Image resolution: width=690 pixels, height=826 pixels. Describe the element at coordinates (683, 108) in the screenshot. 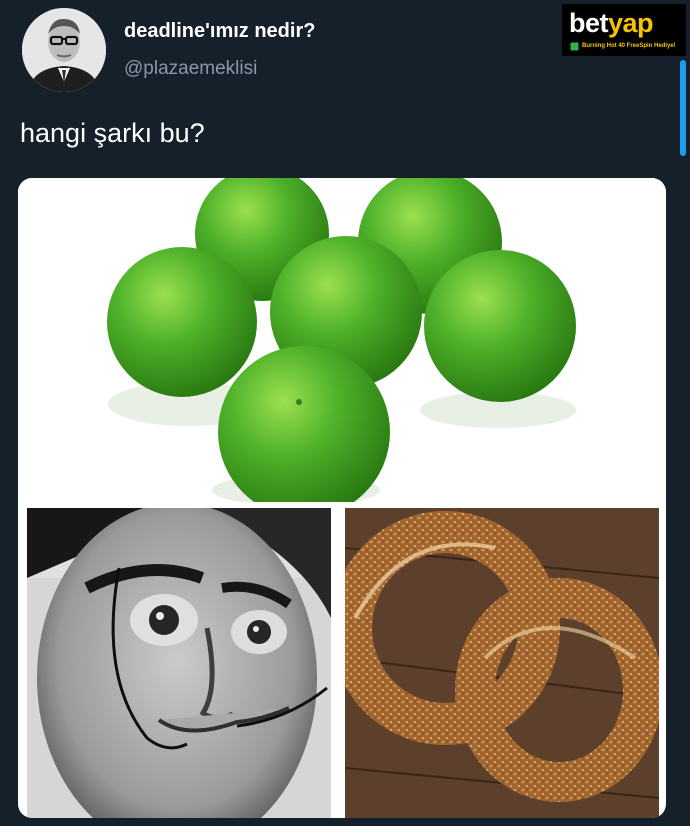

I see `scrollbar` at that location.